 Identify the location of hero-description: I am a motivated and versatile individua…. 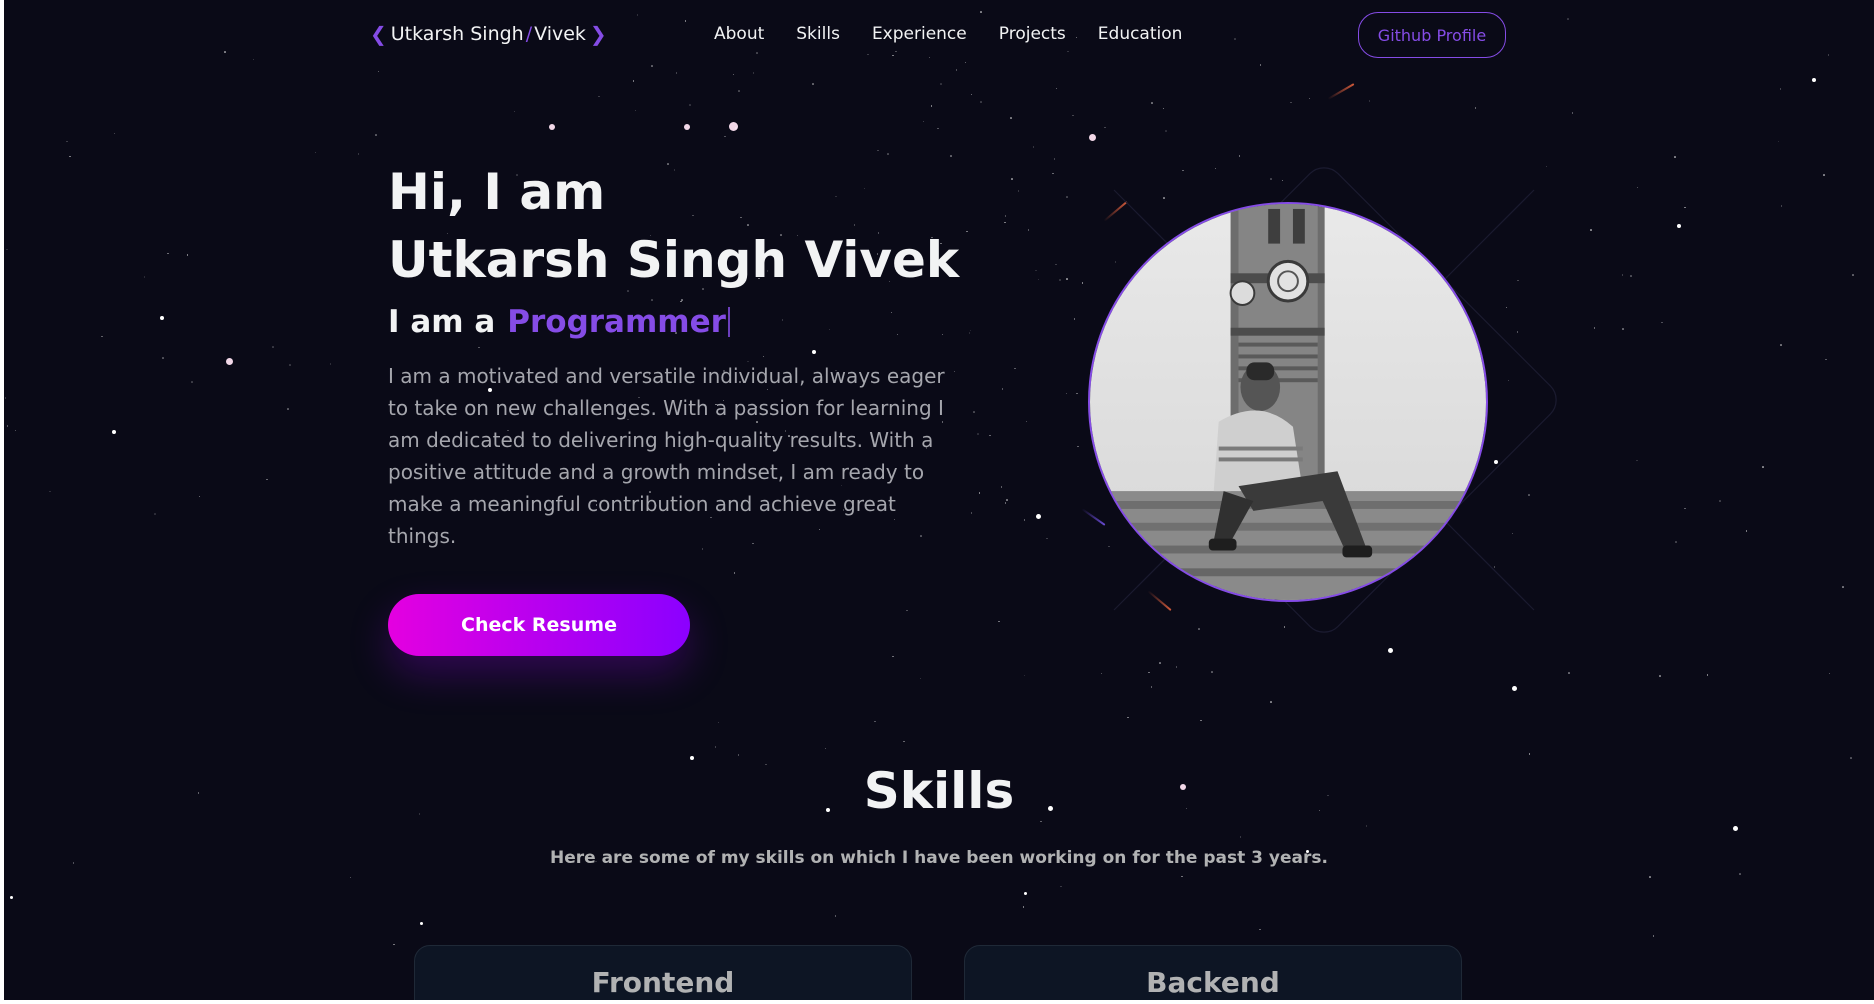
(666, 456).